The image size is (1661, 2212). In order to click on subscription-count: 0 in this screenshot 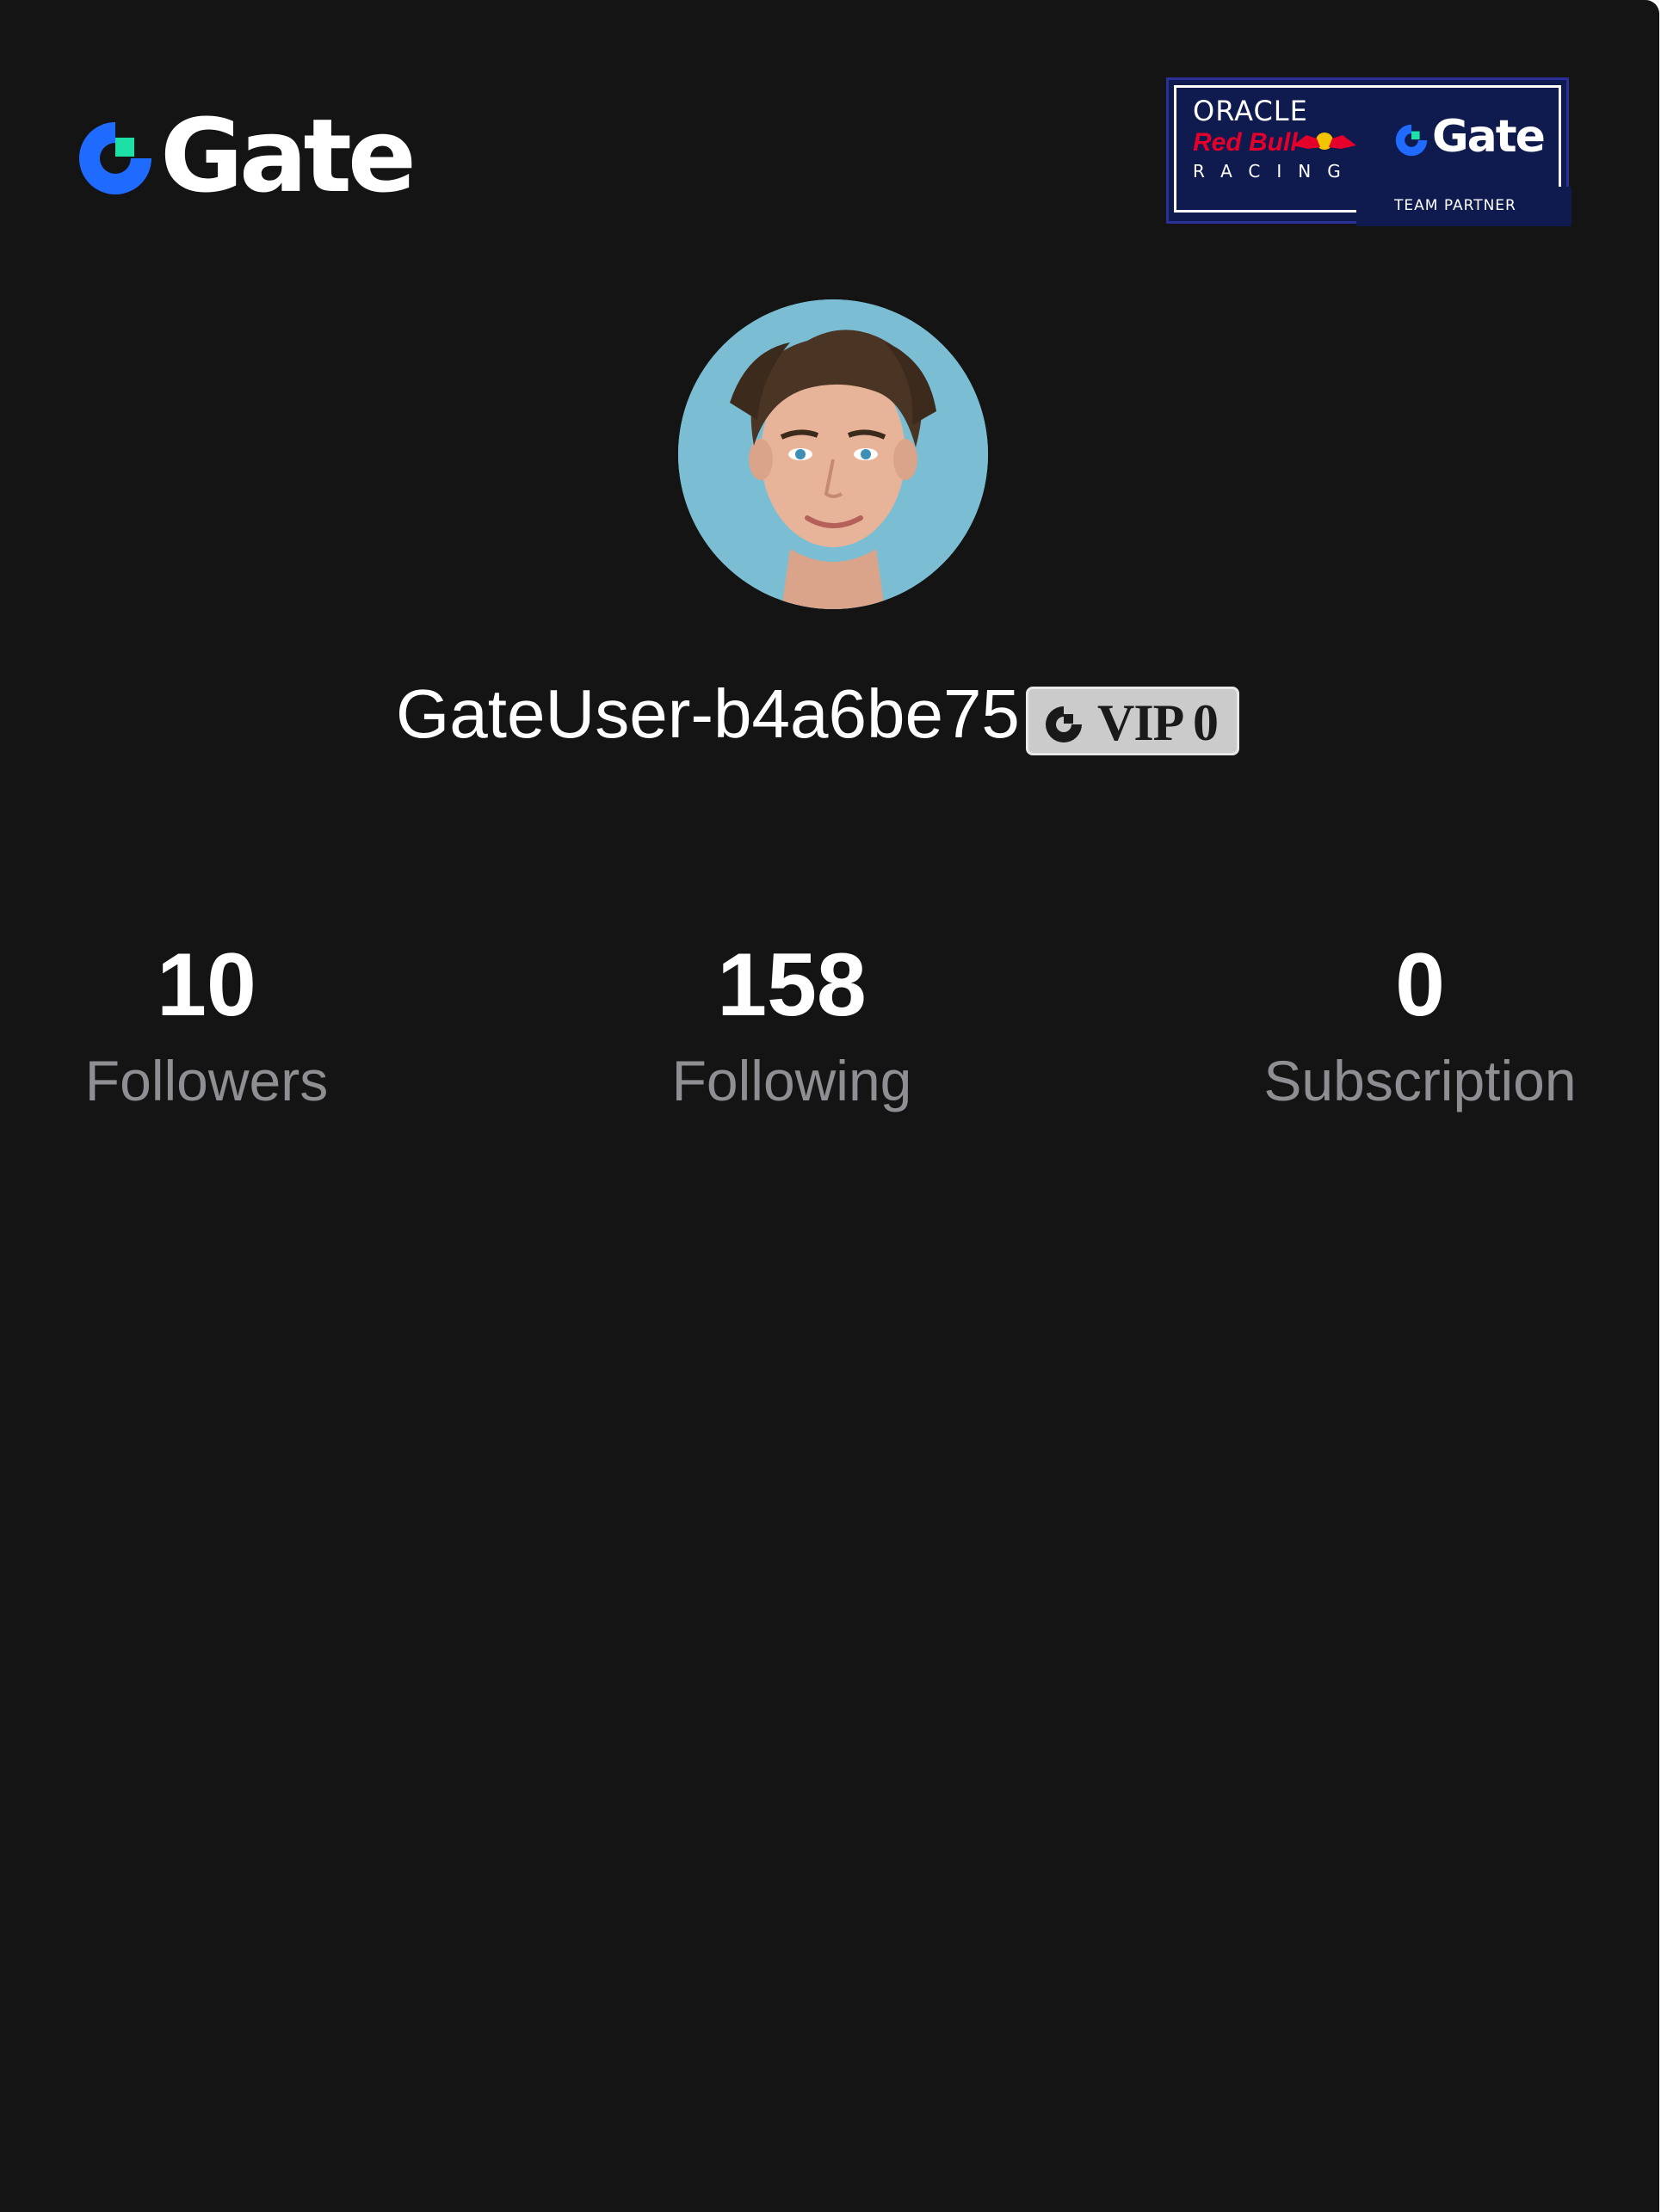, I will do `click(1420, 985)`.